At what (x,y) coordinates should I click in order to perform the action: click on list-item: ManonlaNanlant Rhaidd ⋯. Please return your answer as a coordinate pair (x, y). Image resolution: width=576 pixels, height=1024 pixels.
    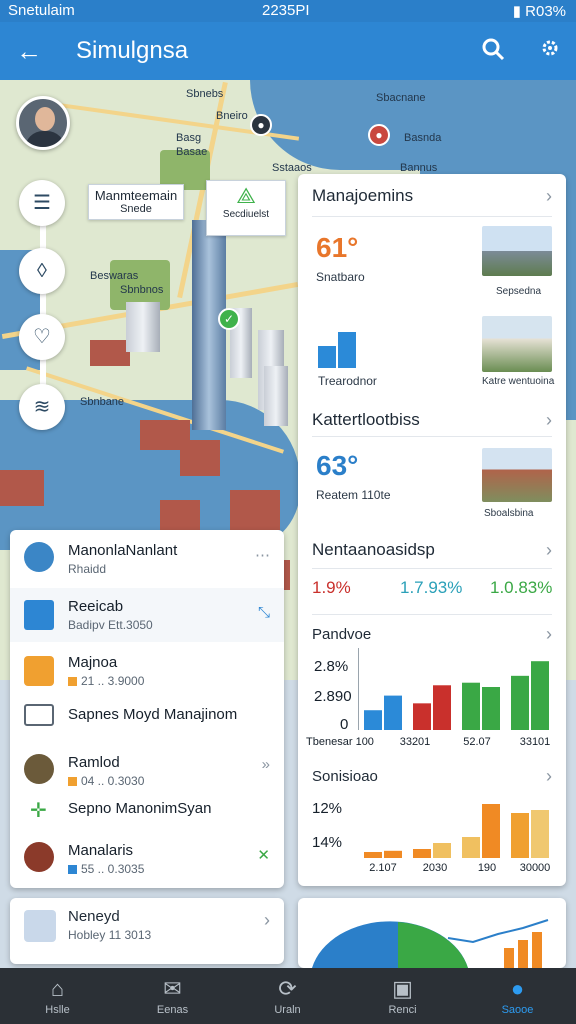
    Looking at the image, I should click on (147, 558).